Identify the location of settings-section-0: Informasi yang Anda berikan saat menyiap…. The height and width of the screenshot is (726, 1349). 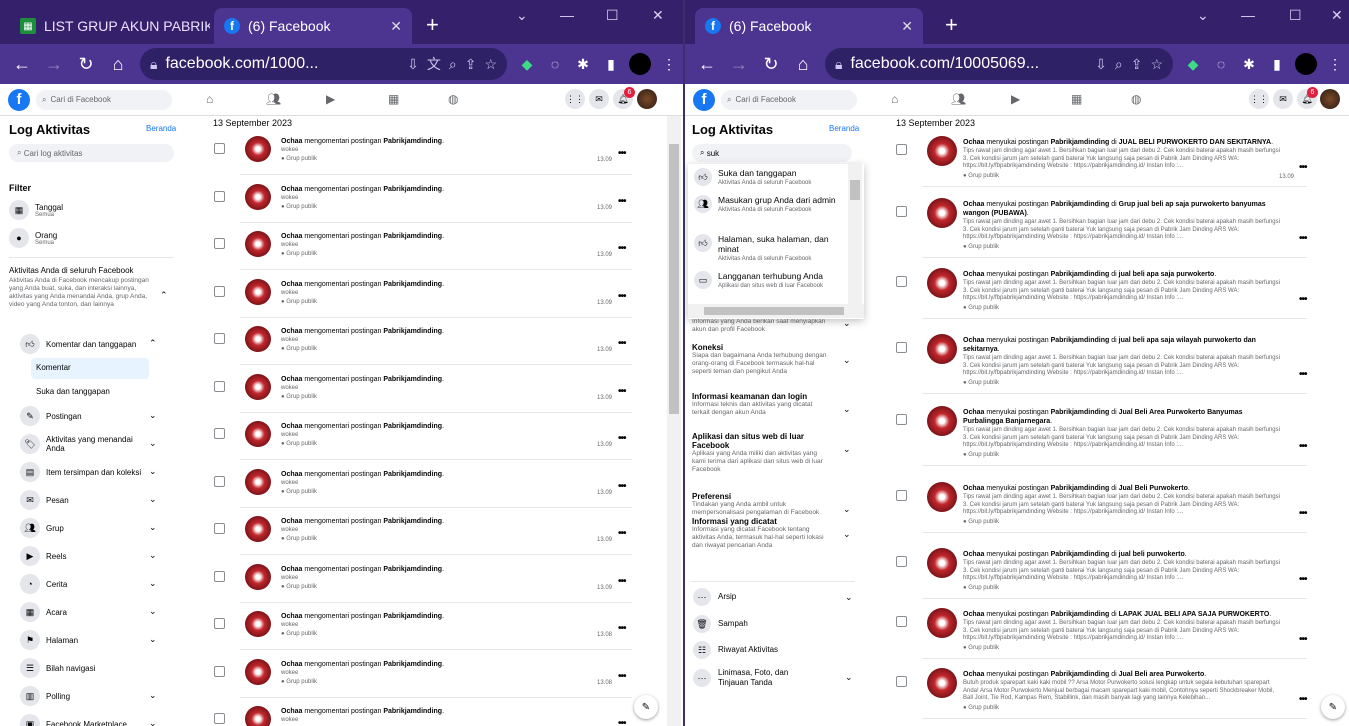
(760, 326).